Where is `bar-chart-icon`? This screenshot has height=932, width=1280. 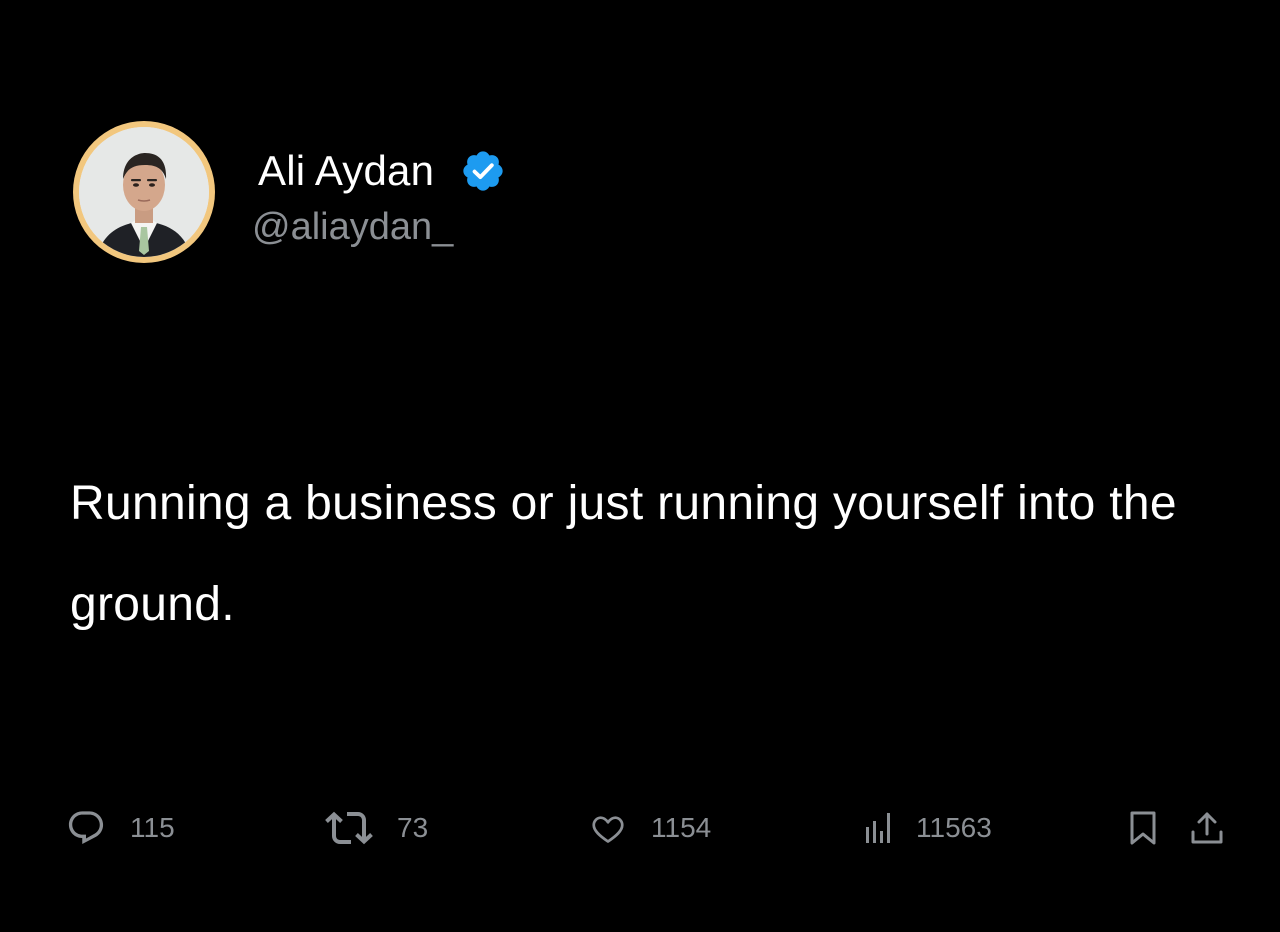
bar-chart-icon is located at coordinates (878, 828).